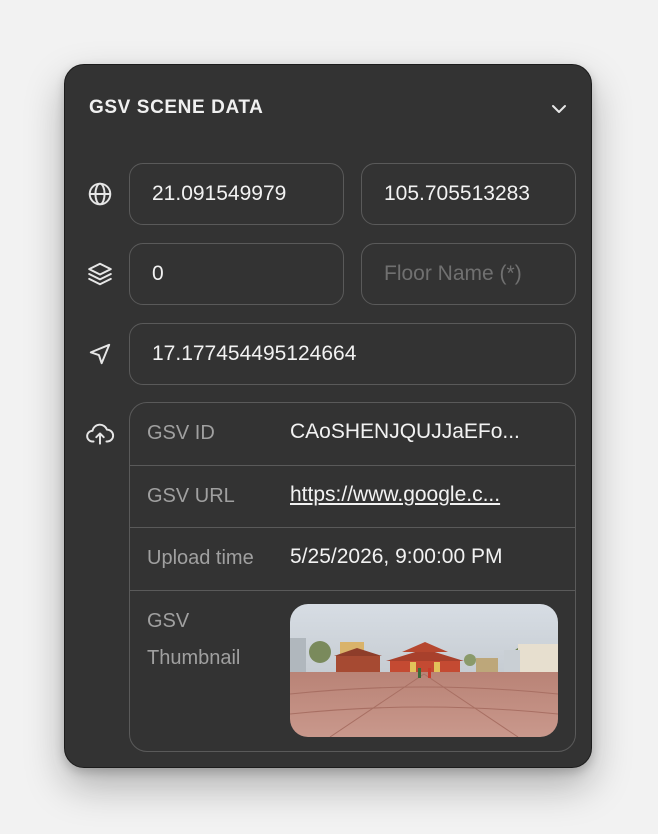  I want to click on gsv-thumbnail-image, so click(424, 670).